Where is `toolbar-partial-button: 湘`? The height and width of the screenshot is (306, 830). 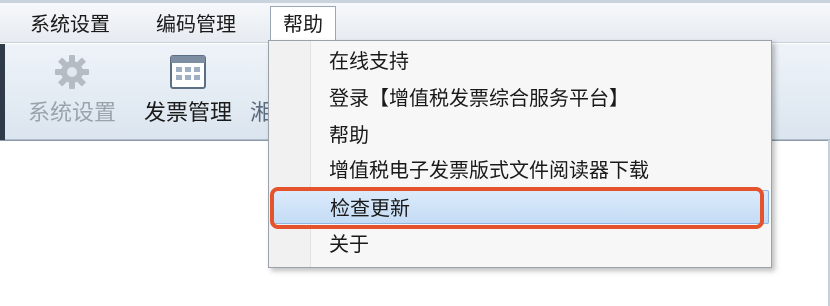
toolbar-partial-button: 湘 is located at coordinates (261, 93).